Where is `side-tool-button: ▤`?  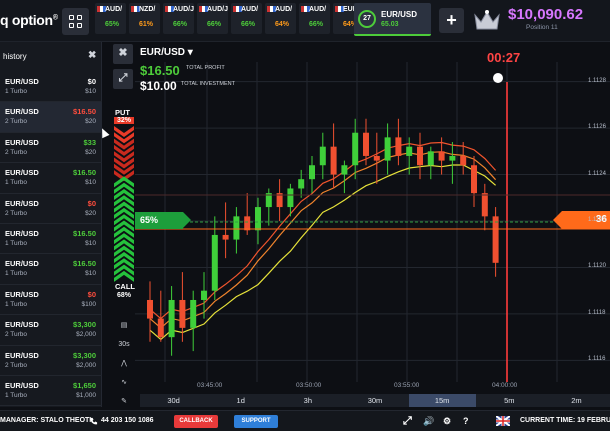
side-tool-button: ▤ is located at coordinates (124, 325).